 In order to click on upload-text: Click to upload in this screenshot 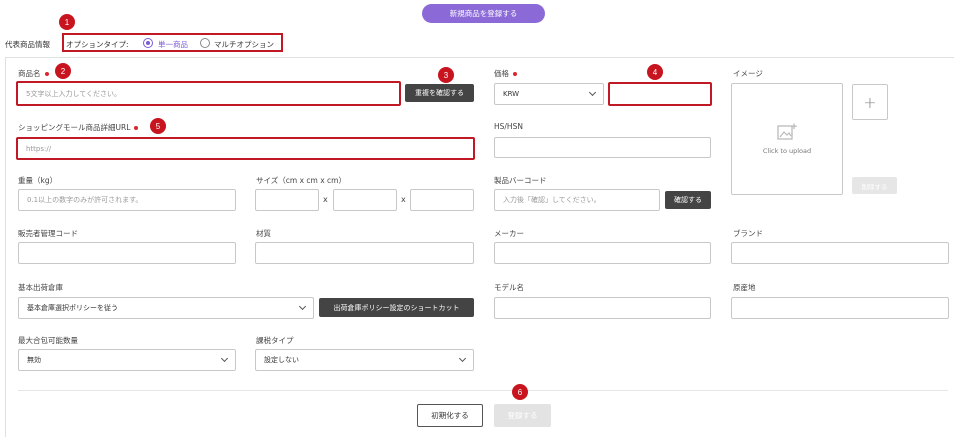, I will do `click(787, 151)`.